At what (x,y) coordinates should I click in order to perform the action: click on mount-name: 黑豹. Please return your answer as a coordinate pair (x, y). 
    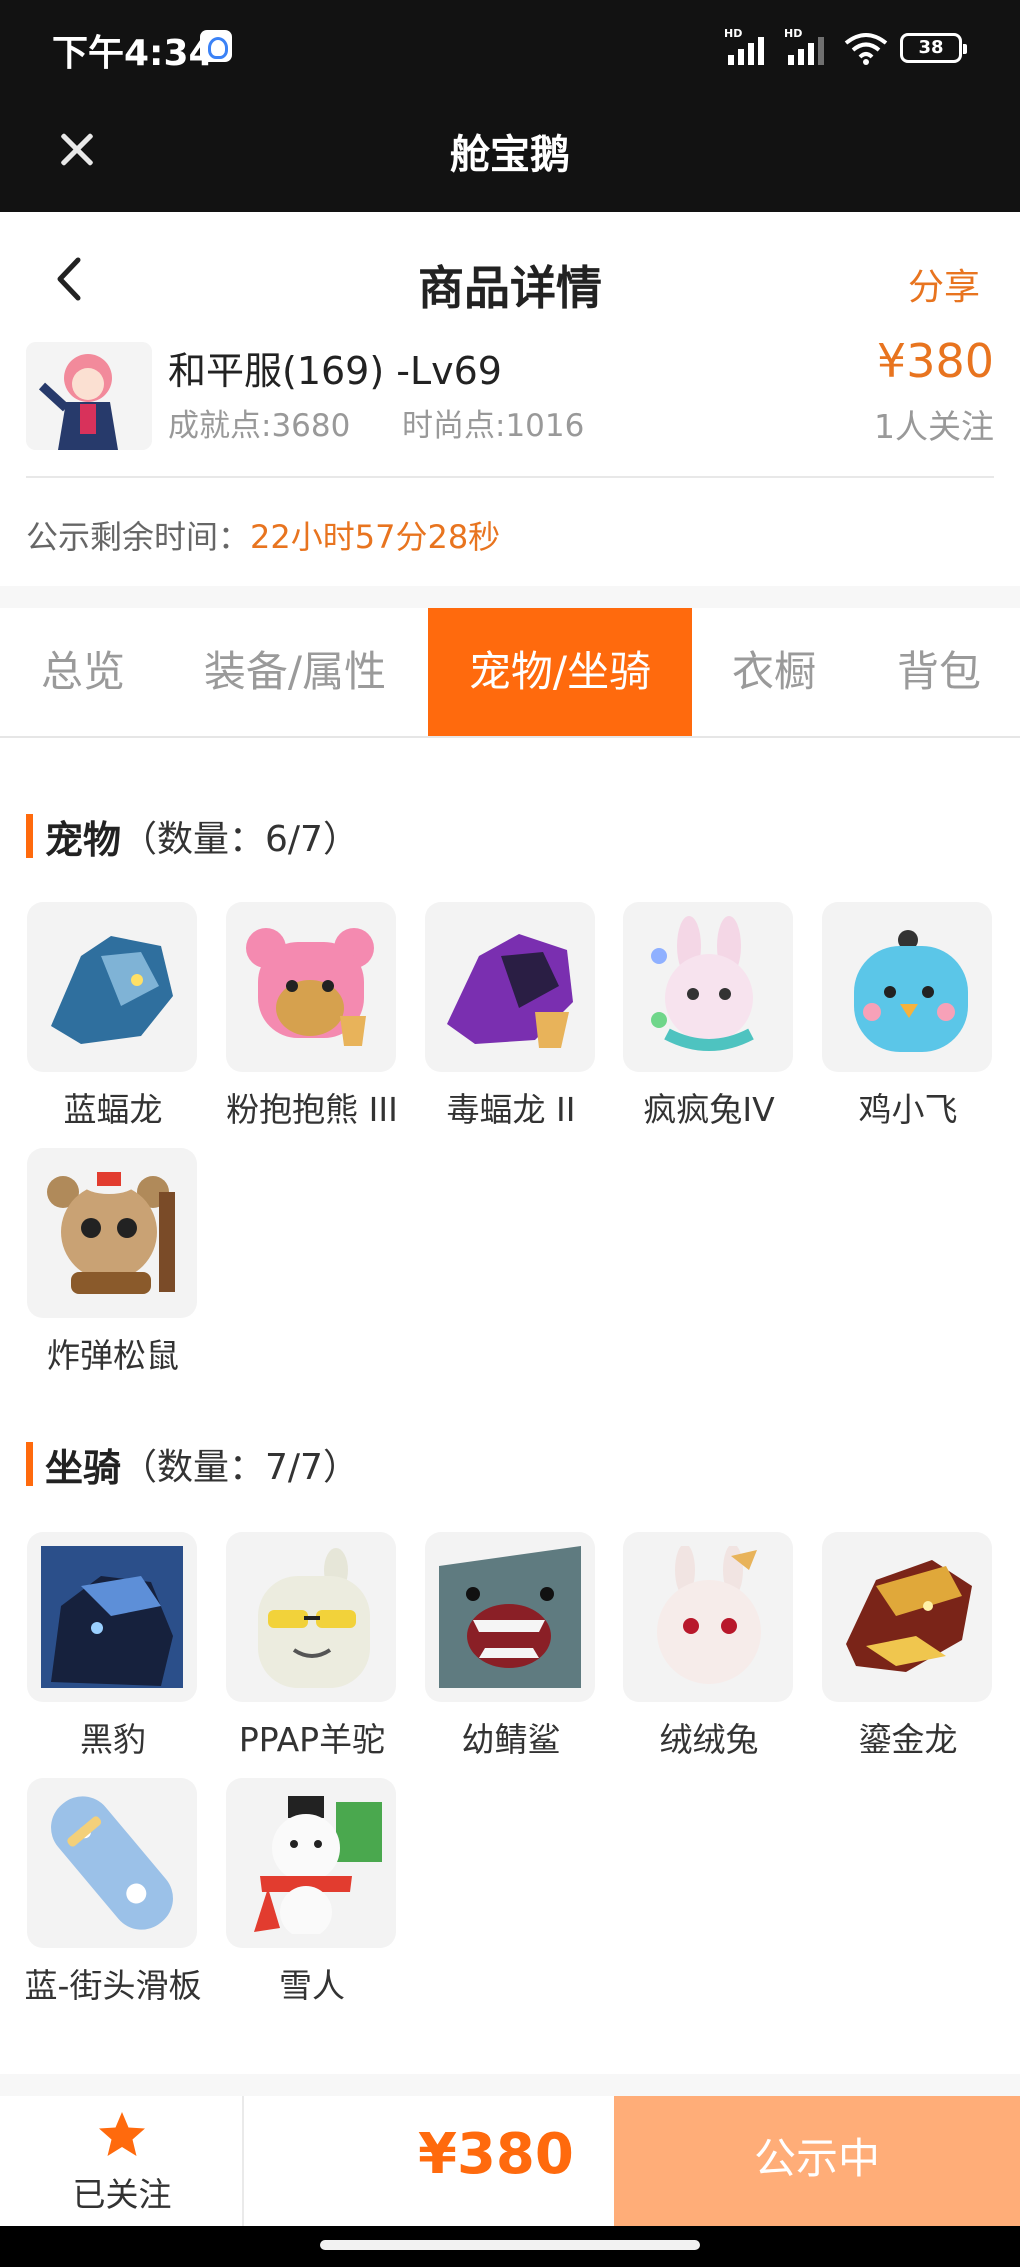
    Looking at the image, I should click on (113, 1739).